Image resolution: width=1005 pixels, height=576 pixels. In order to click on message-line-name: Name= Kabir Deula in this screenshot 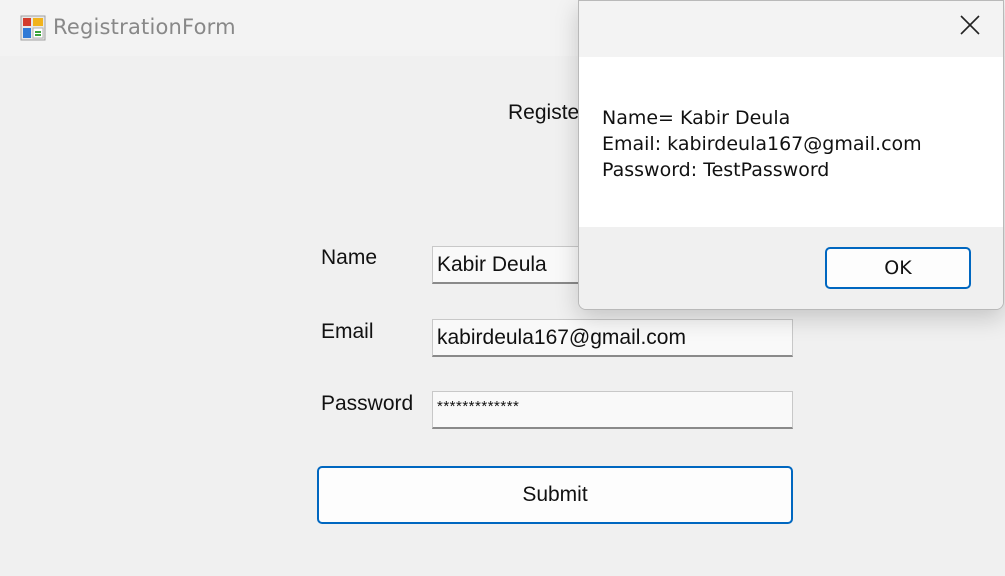, I will do `click(696, 118)`.